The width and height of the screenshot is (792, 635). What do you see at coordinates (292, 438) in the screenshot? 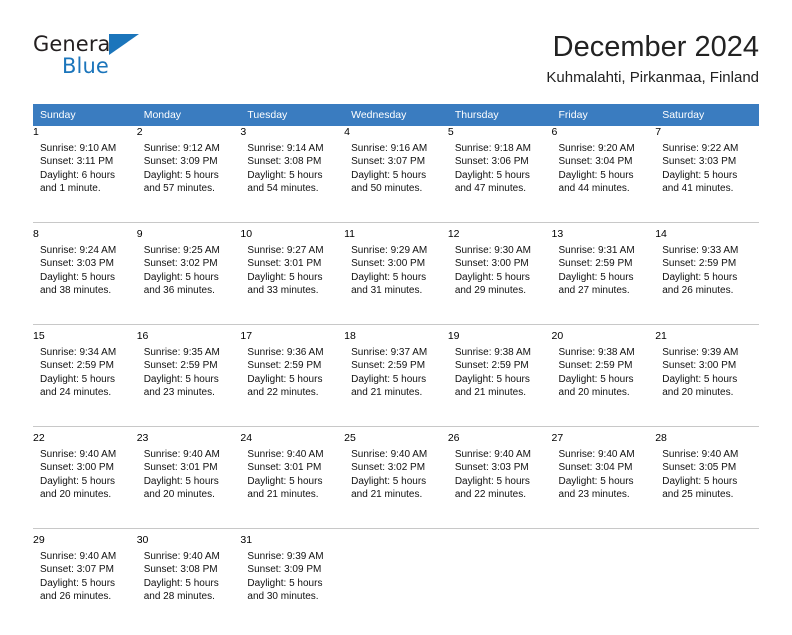
I see `day-number-24: 24` at bounding box center [292, 438].